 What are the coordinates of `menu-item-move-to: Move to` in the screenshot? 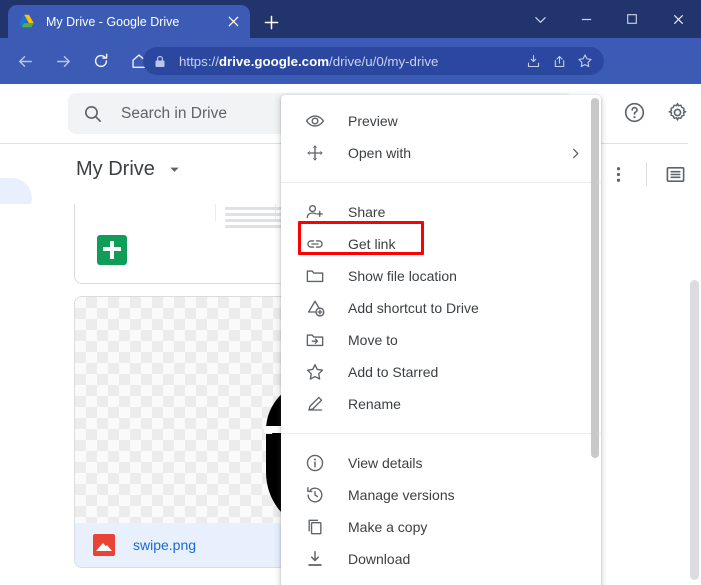 It's located at (441, 340).